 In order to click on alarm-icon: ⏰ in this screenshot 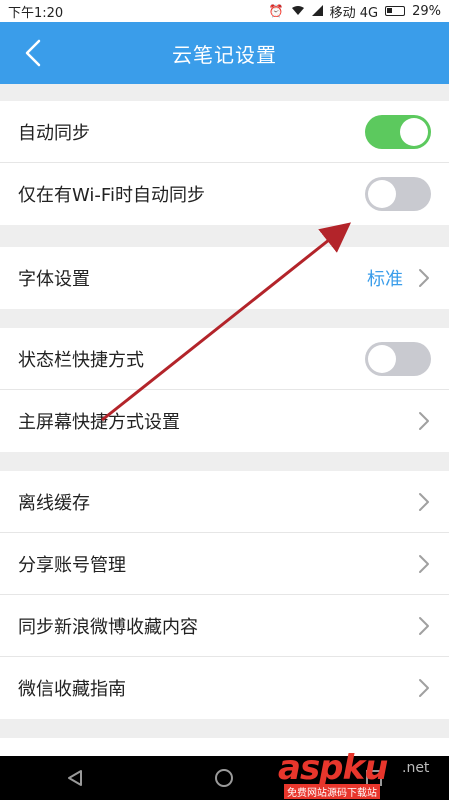, I will do `click(276, 11)`.